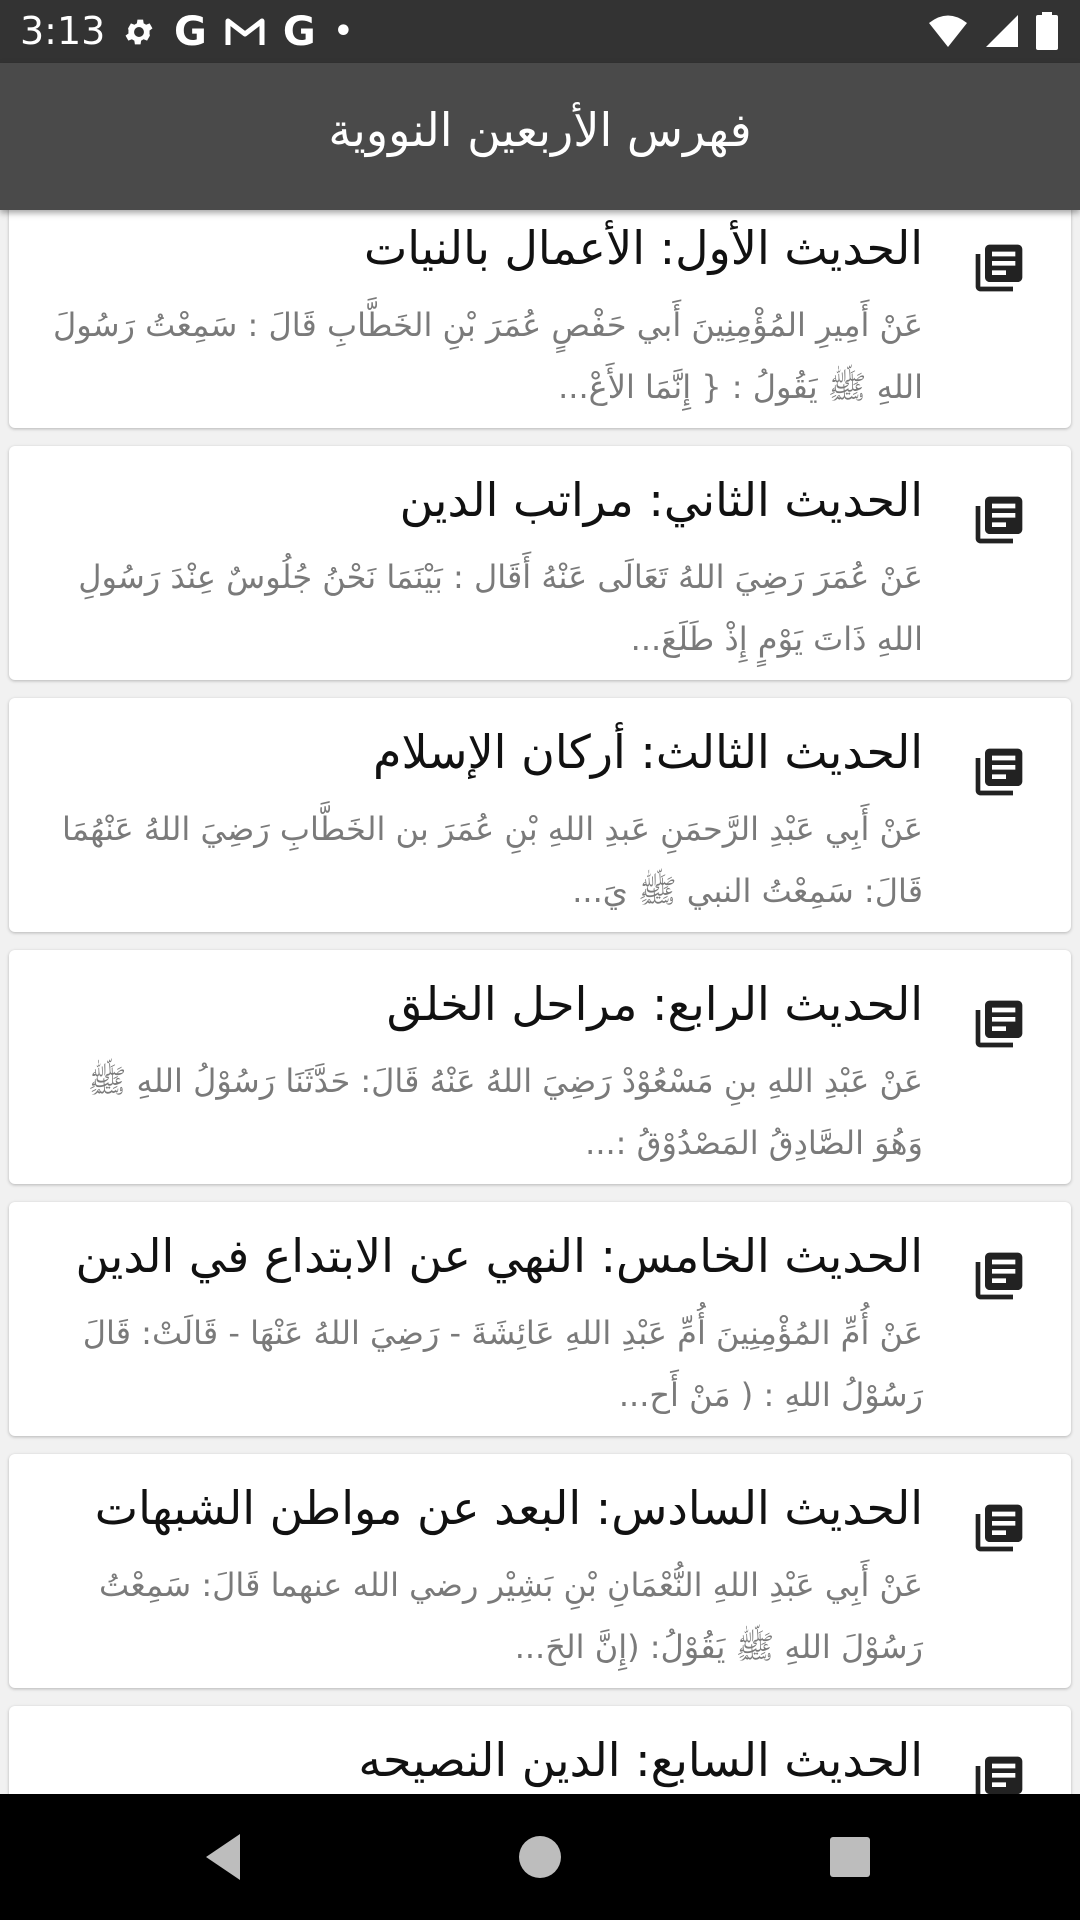 The width and height of the screenshot is (1080, 1920). What do you see at coordinates (850, 1857) in the screenshot?
I see `recents-icon` at bounding box center [850, 1857].